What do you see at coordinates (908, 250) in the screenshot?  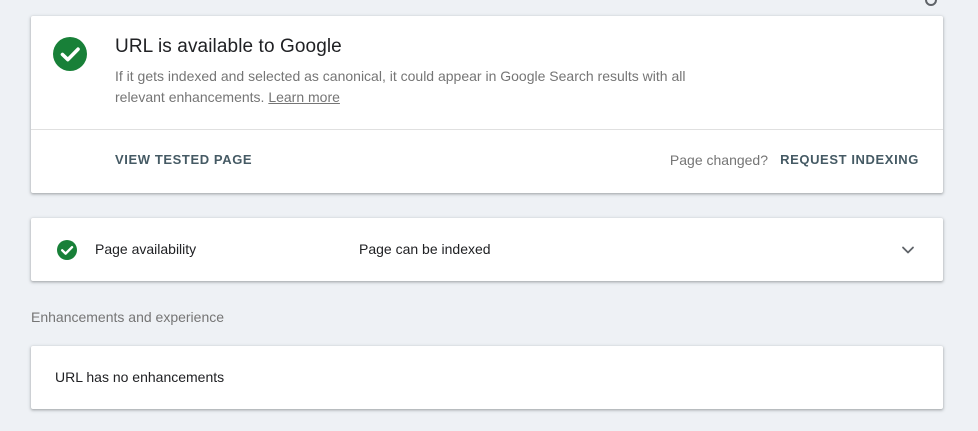 I see `chevron-down-icon` at bounding box center [908, 250].